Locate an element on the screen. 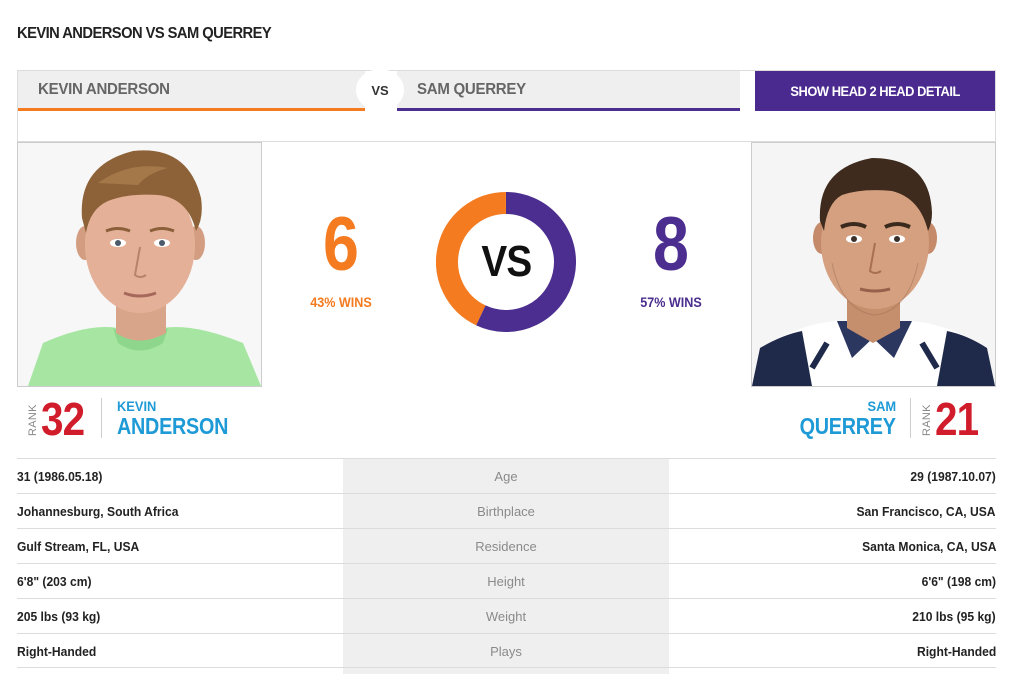  stat-label: Height is located at coordinates (506, 581).